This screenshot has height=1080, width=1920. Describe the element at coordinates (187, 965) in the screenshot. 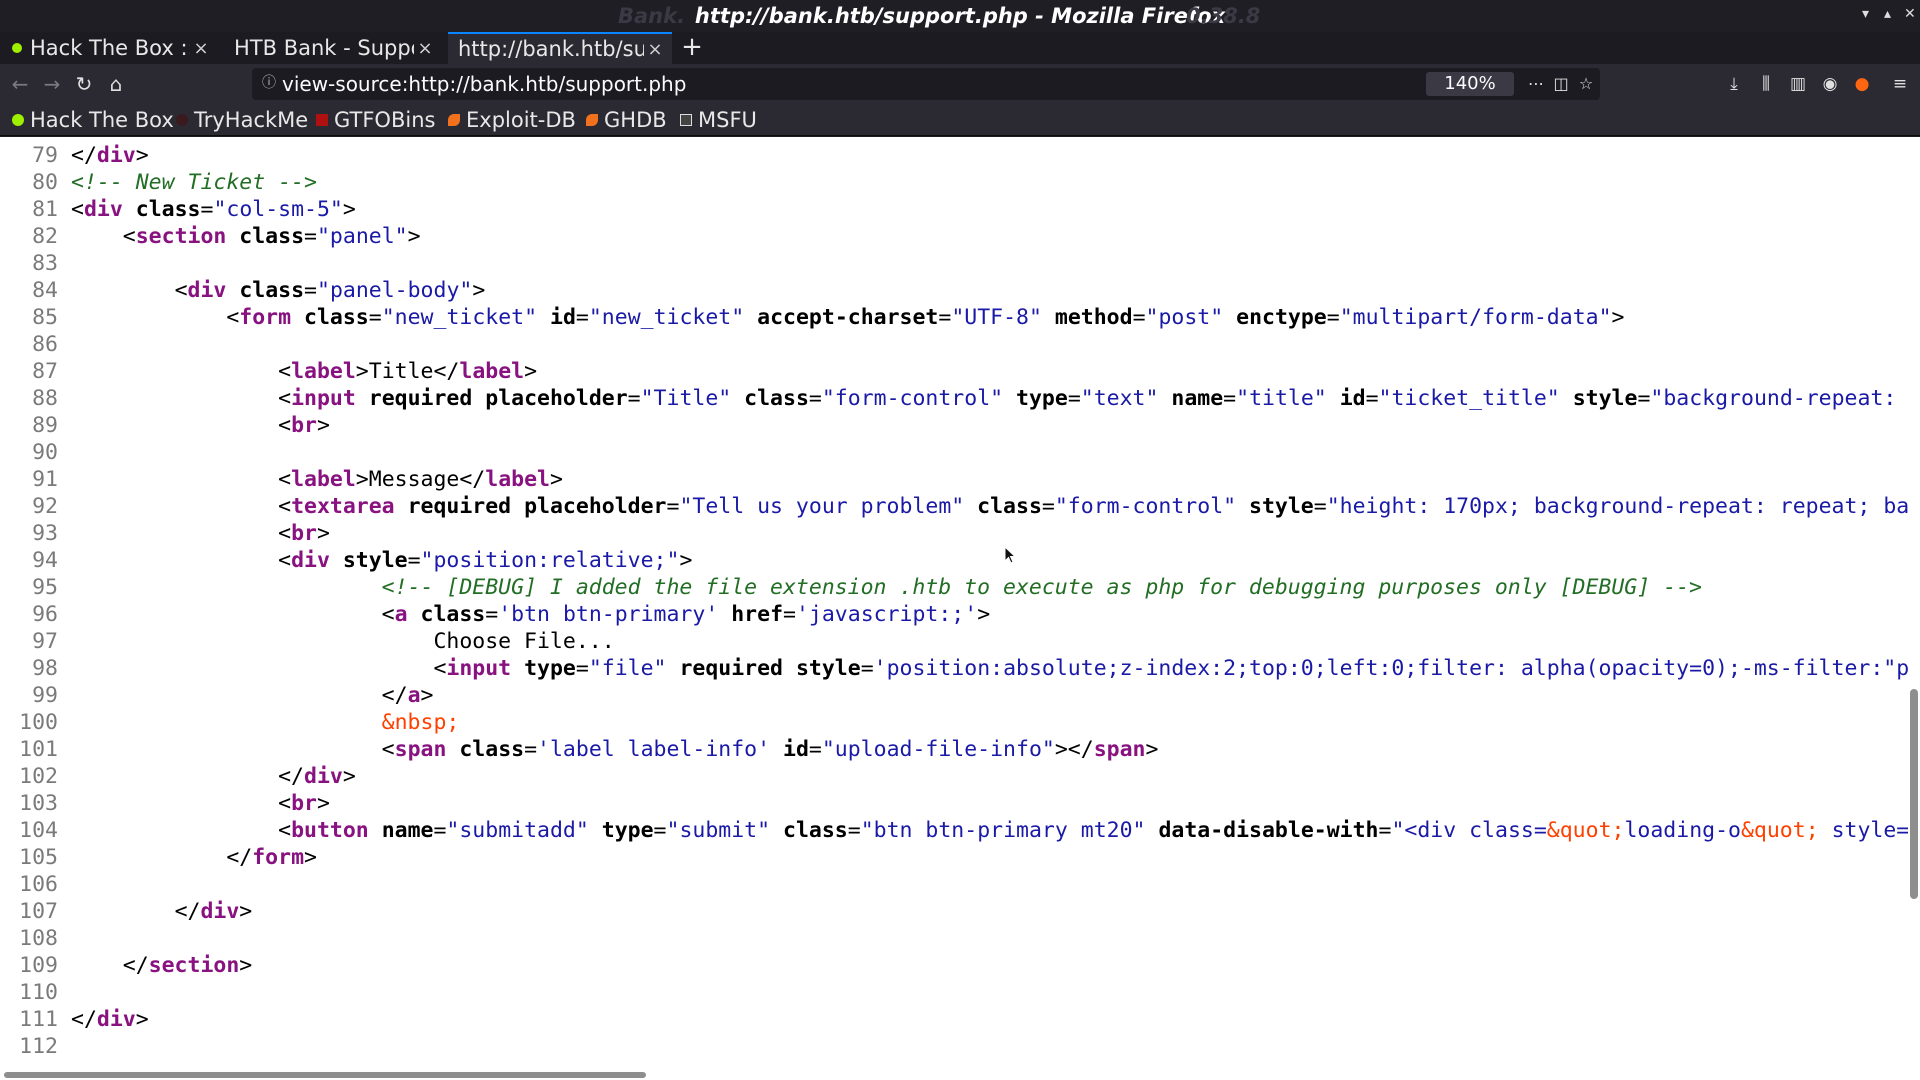

I see `source-line: </section>` at that location.